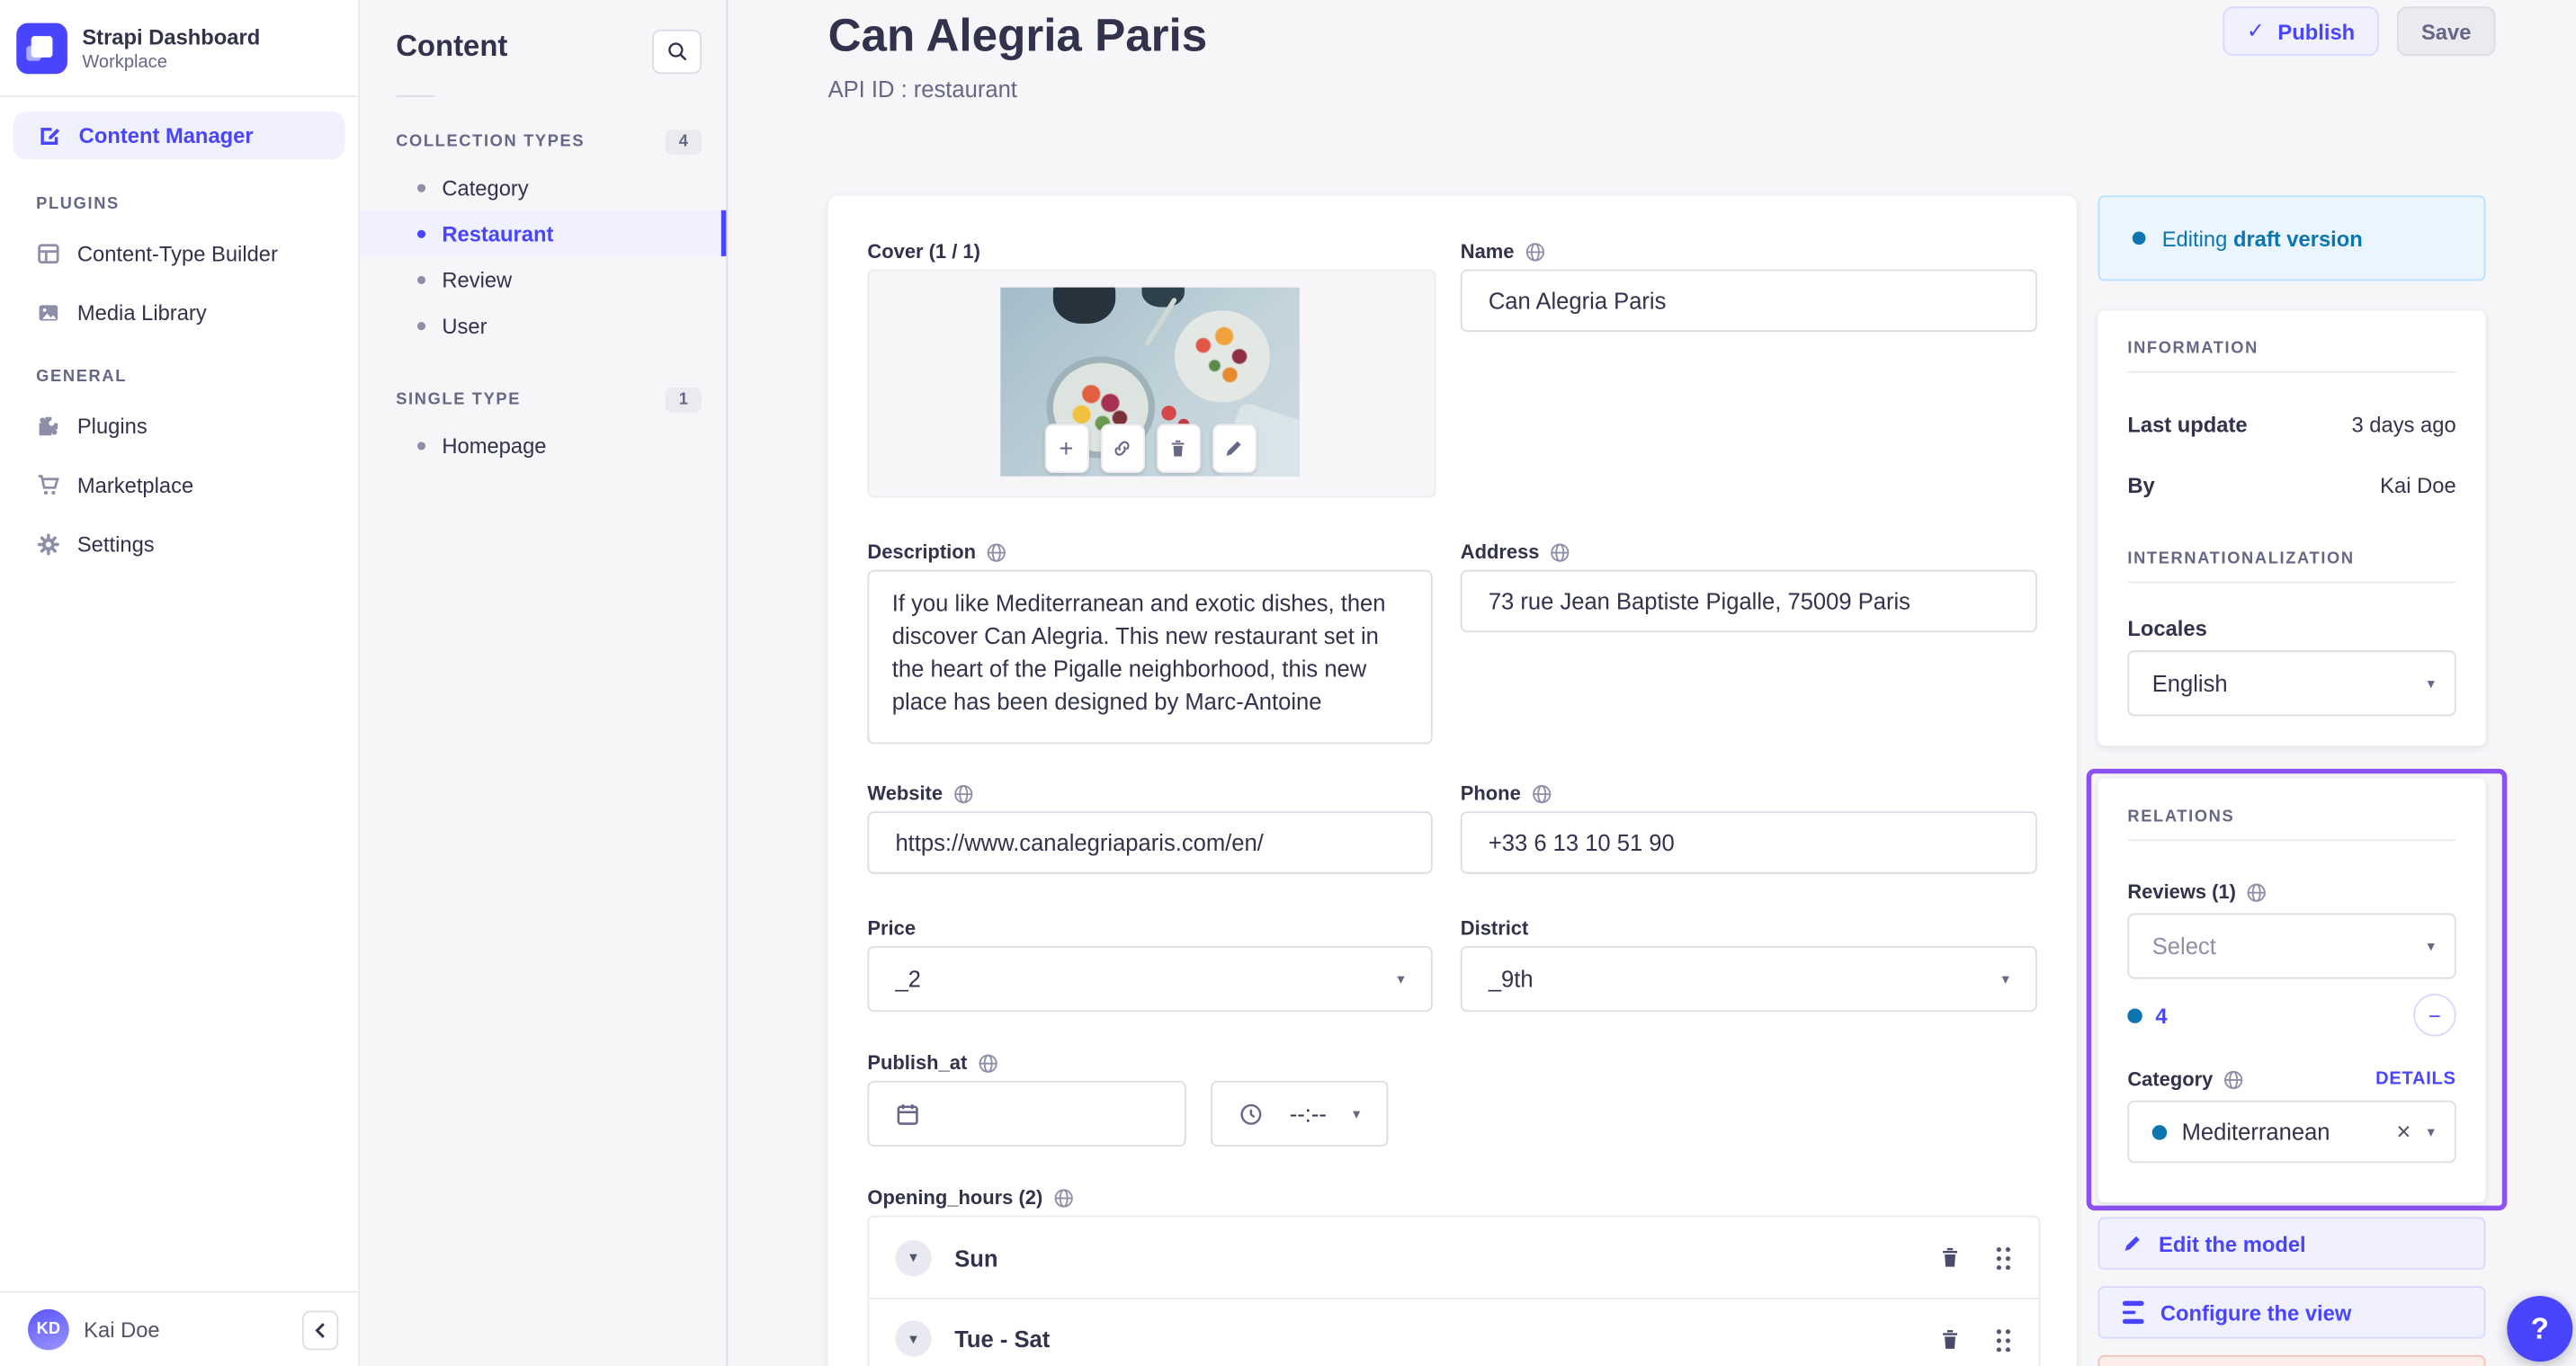  What do you see at coordinates (1454, 1331) in the screenshot?
I see `opening-hours-row-tue-sat: ▼ Tue - Sat` at bounding box center [1454, 1331].